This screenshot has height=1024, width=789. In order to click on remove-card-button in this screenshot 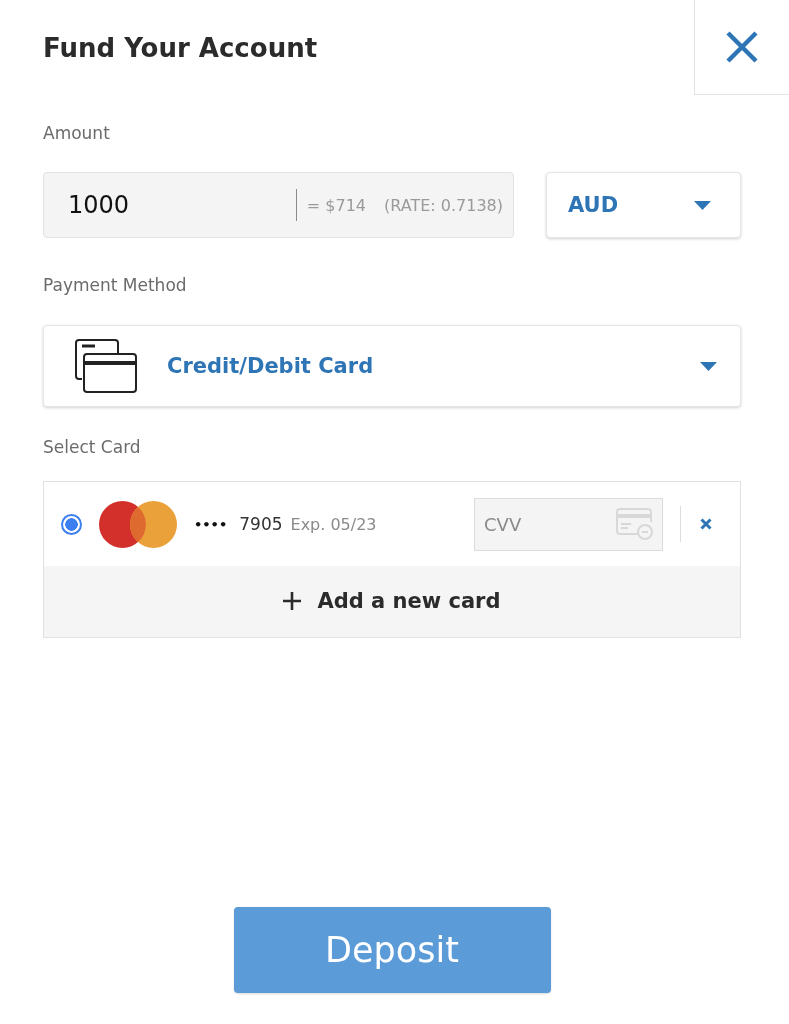, I will do `click(706, 524)`.